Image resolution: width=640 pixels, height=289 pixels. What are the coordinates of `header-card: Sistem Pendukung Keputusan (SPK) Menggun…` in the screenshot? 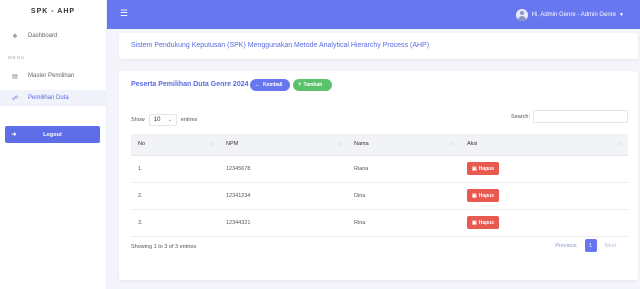 It's located at (378, 46).